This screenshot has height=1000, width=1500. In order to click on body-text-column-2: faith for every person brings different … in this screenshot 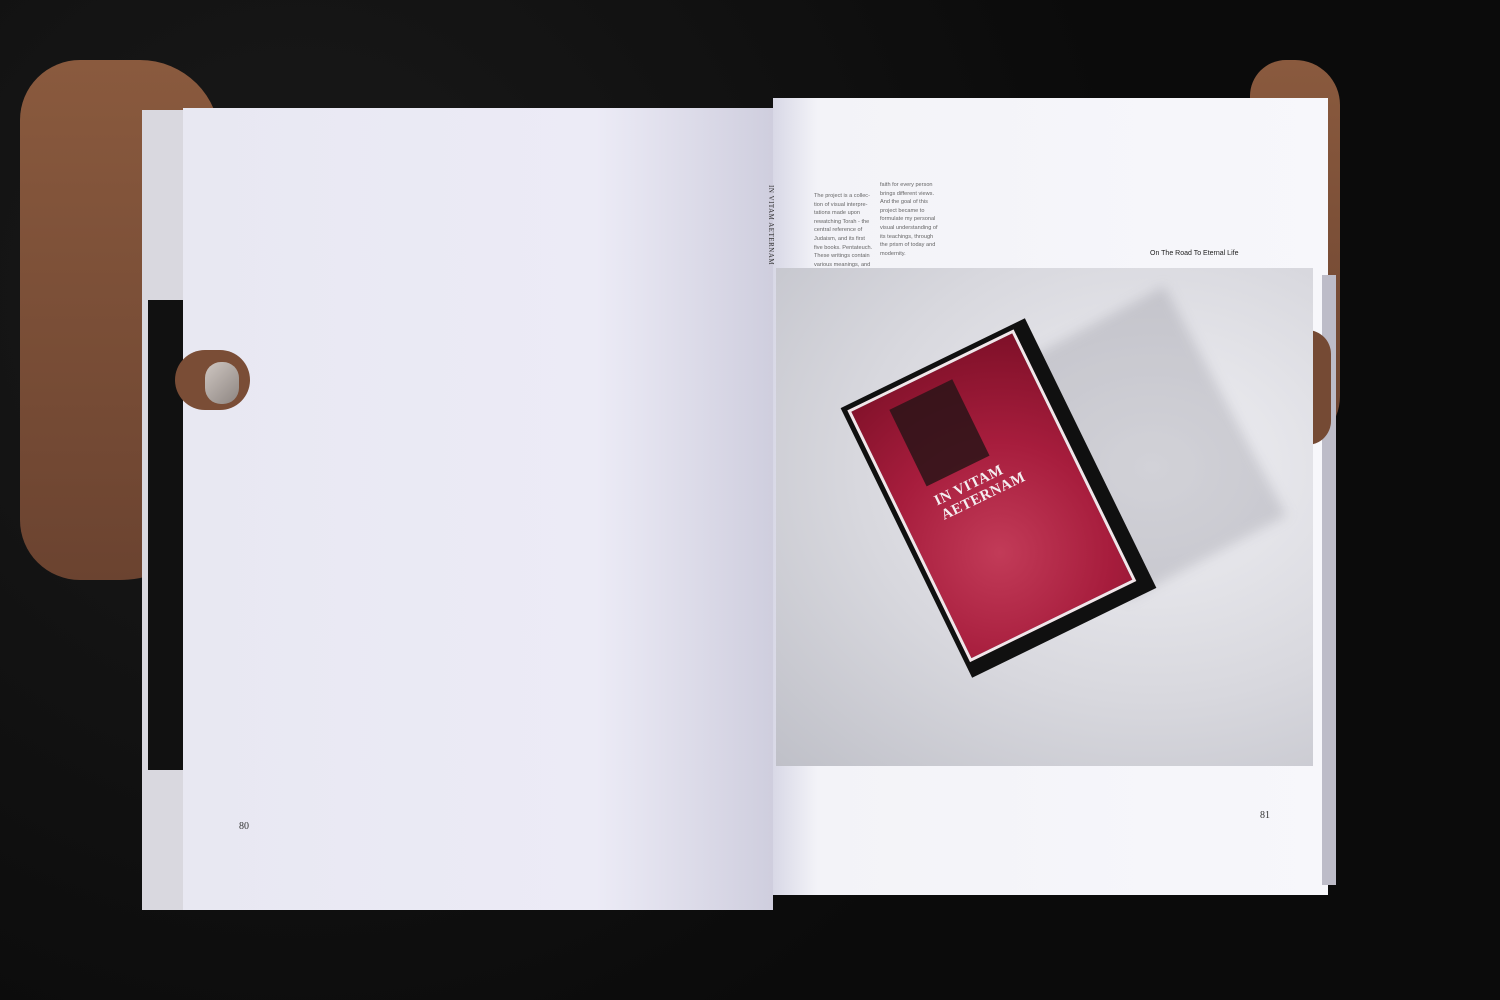, I will do `click(909, 219)`.